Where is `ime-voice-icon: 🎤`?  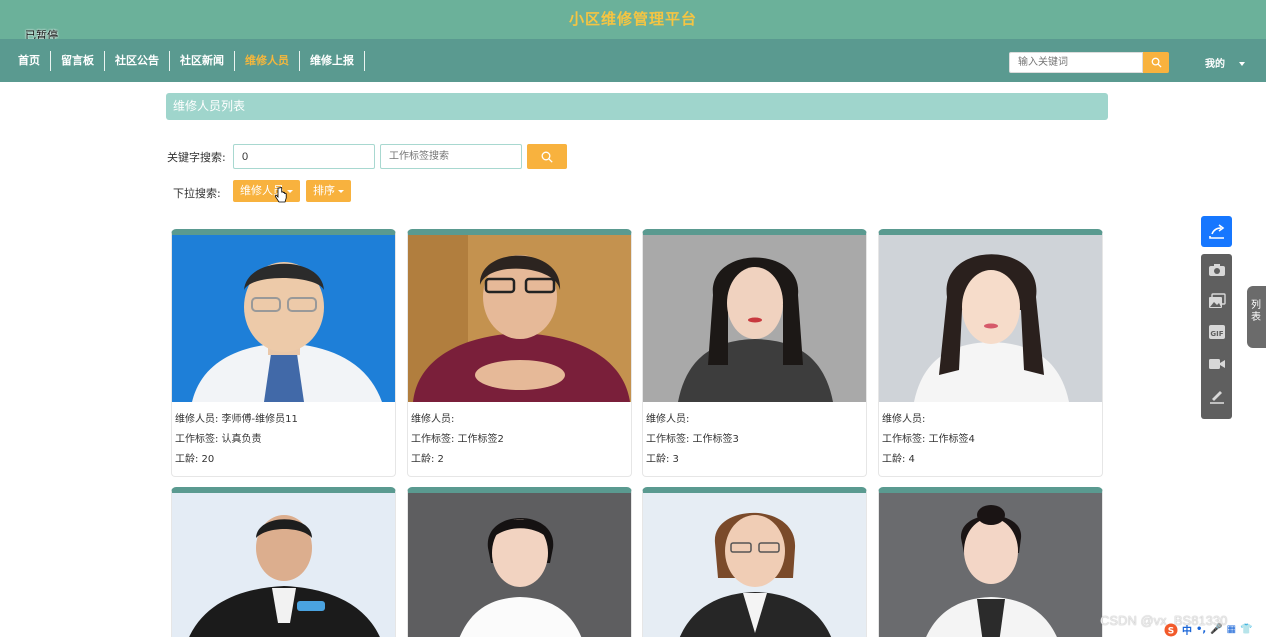 ime-voice-icon: 🎤 is located at coordinates (1216, 629).